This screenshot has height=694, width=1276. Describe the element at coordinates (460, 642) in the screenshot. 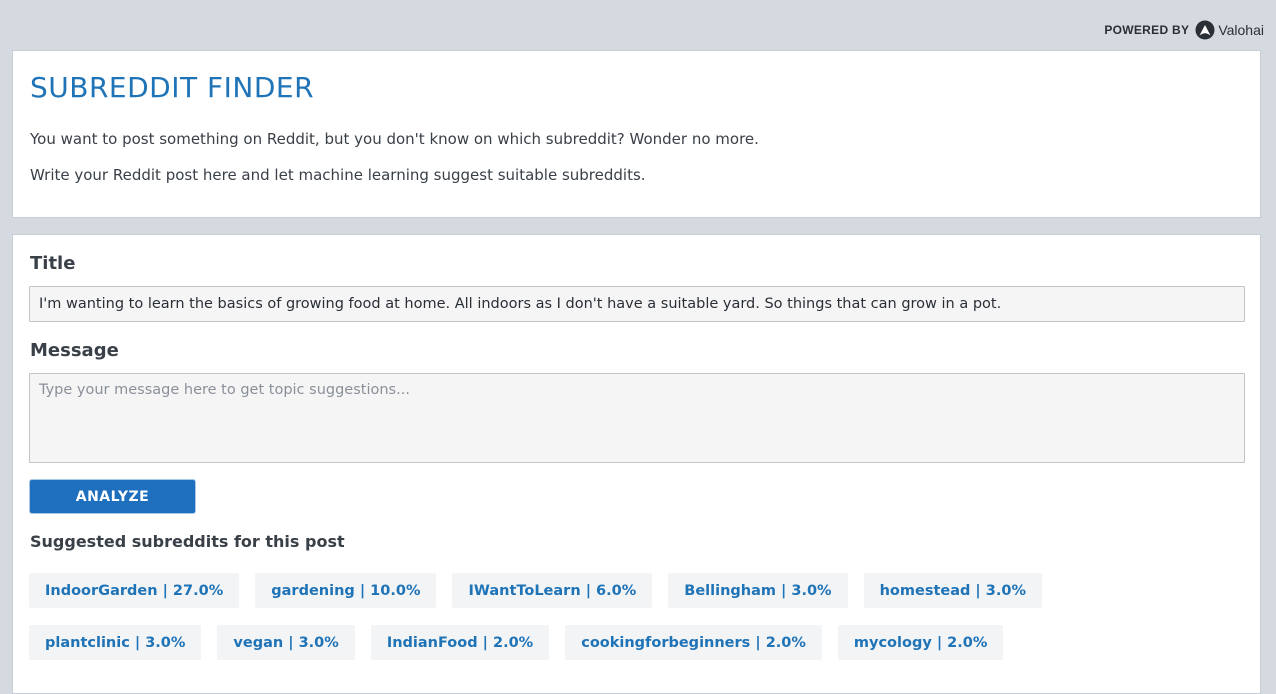

I see `suggestion-chip-indianfood: IndianFood | 2.0%` at that location.